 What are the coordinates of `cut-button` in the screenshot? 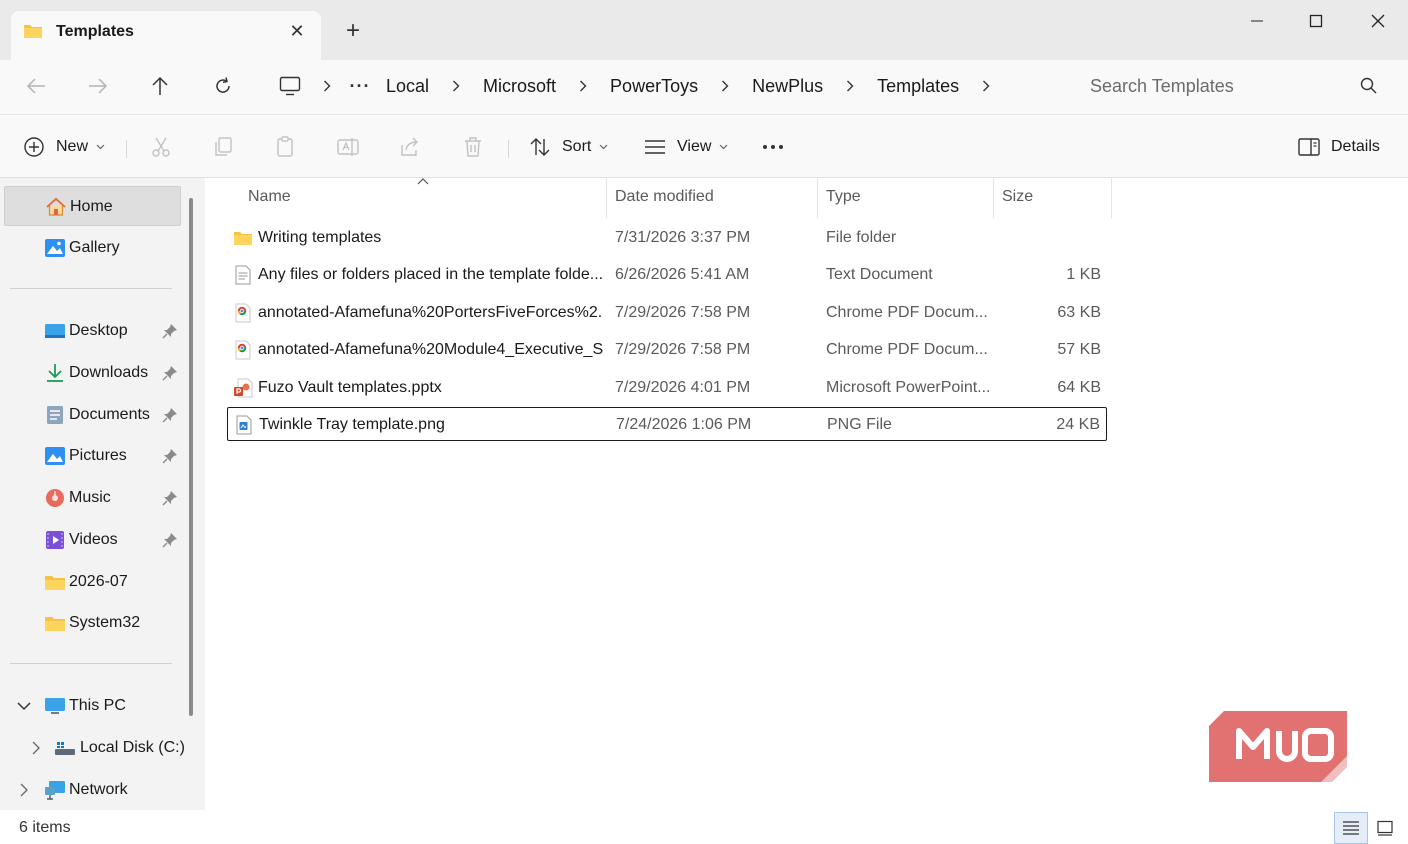 It's located at (161, 147).